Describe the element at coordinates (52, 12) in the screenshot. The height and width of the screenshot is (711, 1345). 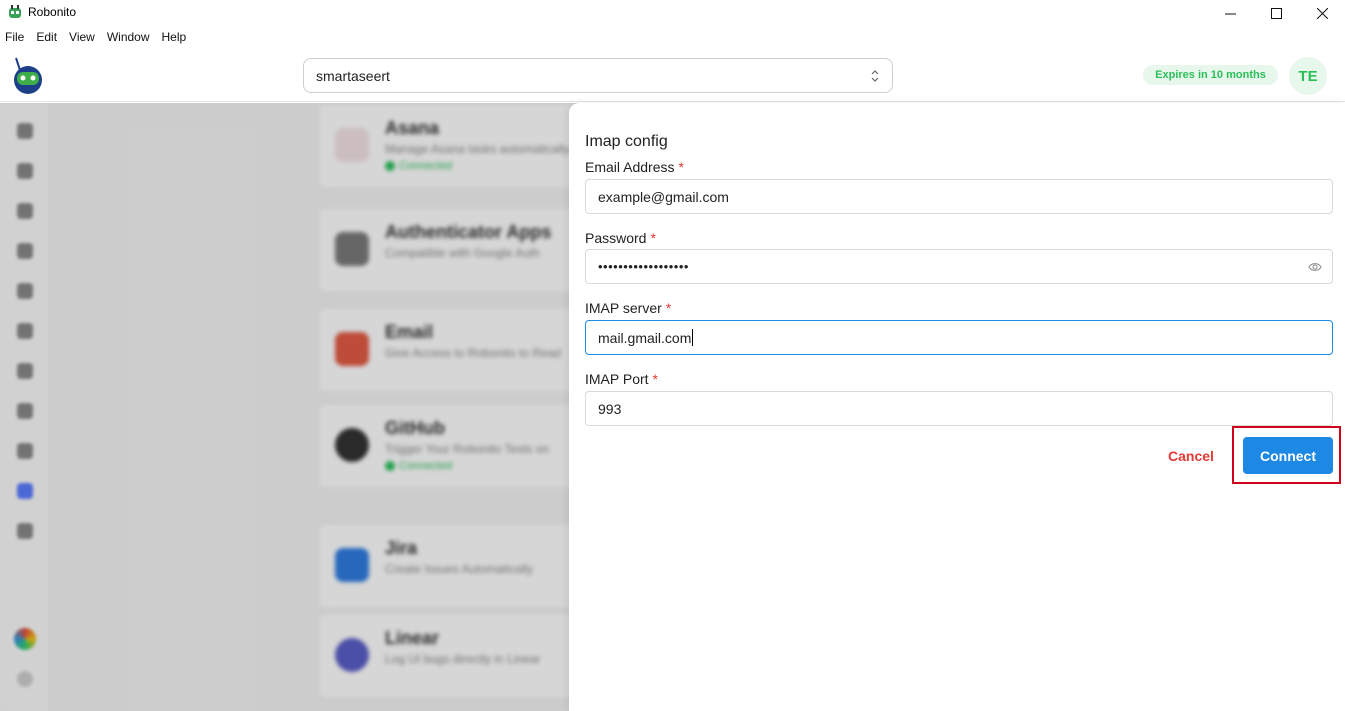
I see `window-title: Robonito` at that location.